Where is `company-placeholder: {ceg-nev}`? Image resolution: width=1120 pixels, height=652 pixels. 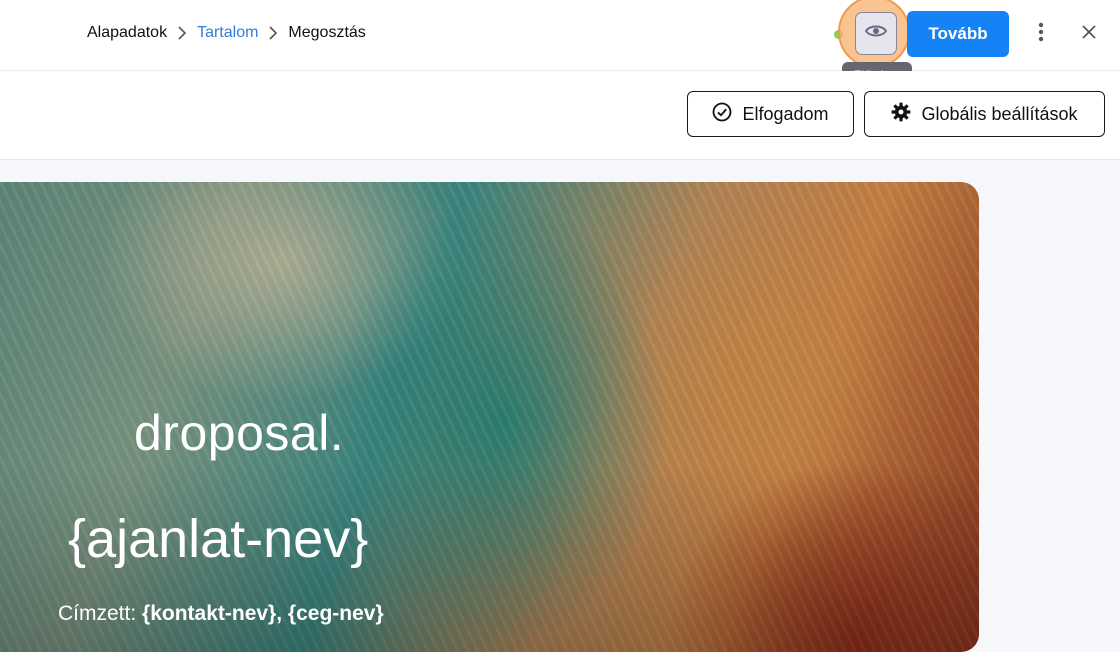
company-placeholder: {ceg-nev} is located at coordinates (335, 613).